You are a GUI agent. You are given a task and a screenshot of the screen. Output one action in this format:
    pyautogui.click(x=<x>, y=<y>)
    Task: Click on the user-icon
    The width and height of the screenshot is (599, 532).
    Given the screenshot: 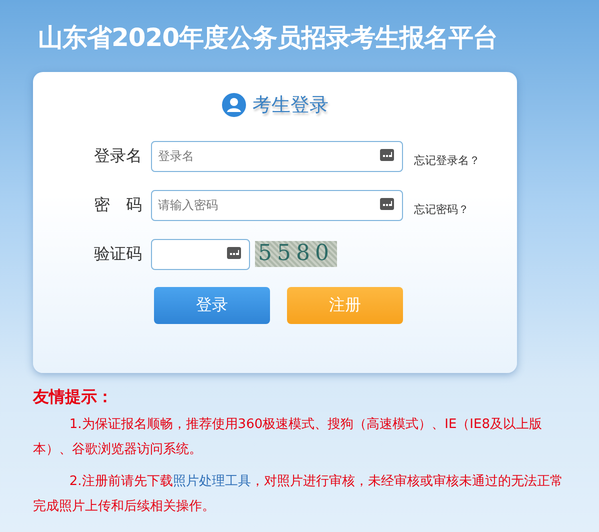 What is the action you would take?
    pyautogui.click(x=234, y=105)
    